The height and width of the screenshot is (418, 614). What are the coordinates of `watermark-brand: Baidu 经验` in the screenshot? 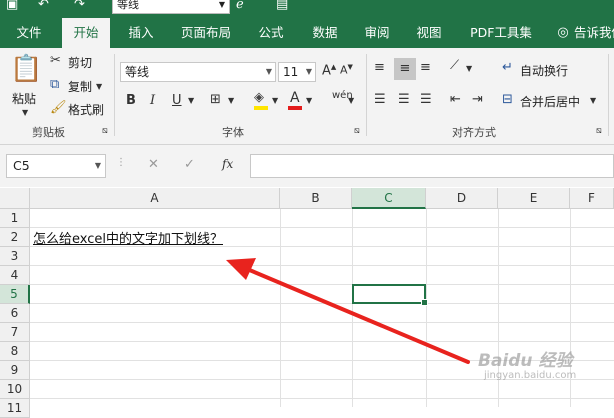 It's located at (525, 361).